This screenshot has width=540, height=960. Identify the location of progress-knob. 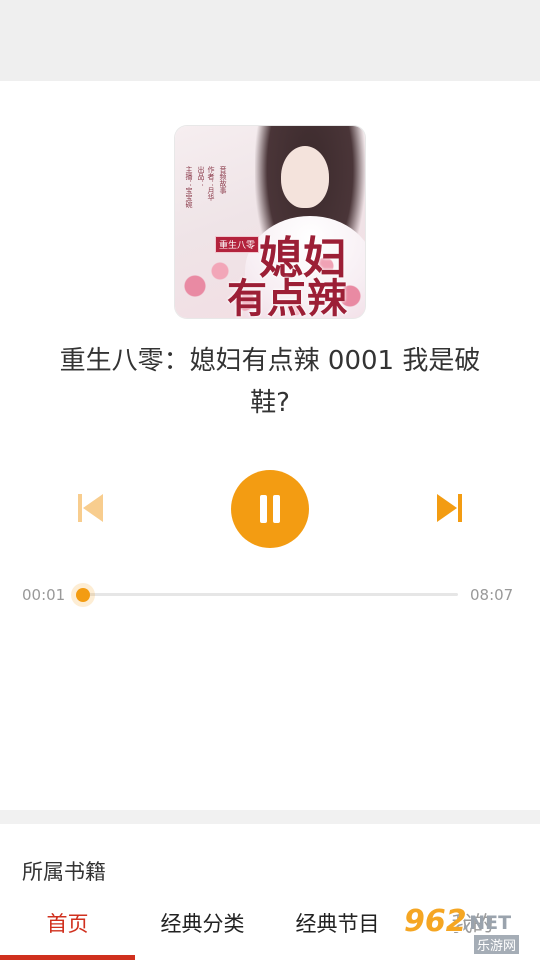
(83, 595).